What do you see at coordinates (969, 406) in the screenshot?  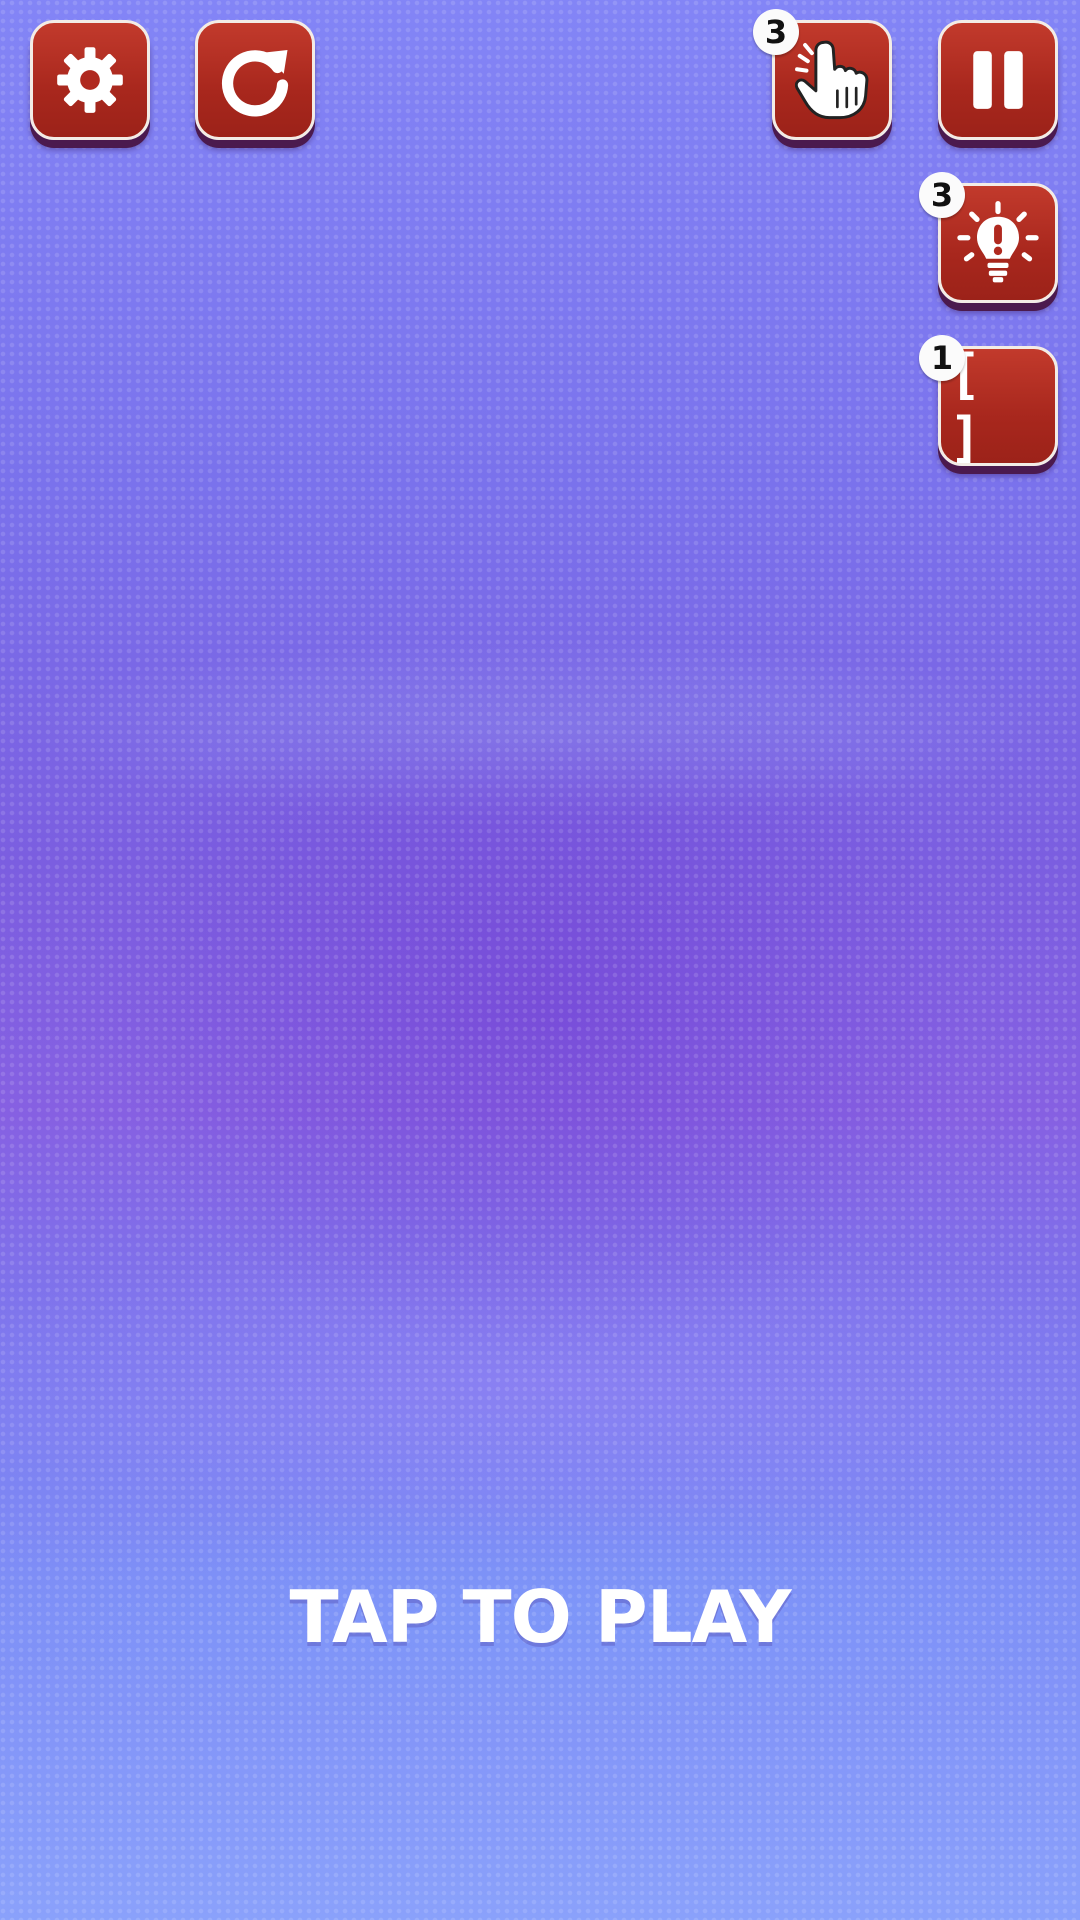 I see `bracket-label: [ ]` at bounding box center [969, 406].